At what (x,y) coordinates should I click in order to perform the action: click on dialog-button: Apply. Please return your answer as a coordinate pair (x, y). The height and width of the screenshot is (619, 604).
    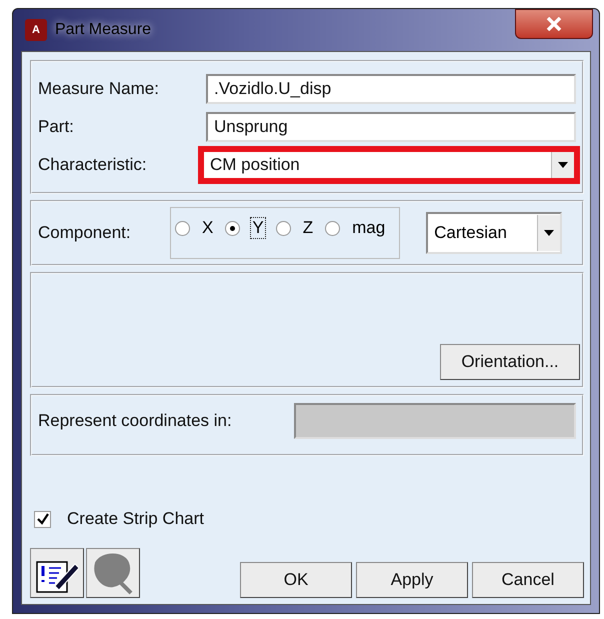
    Looking at the image, I should click on (412, 580).